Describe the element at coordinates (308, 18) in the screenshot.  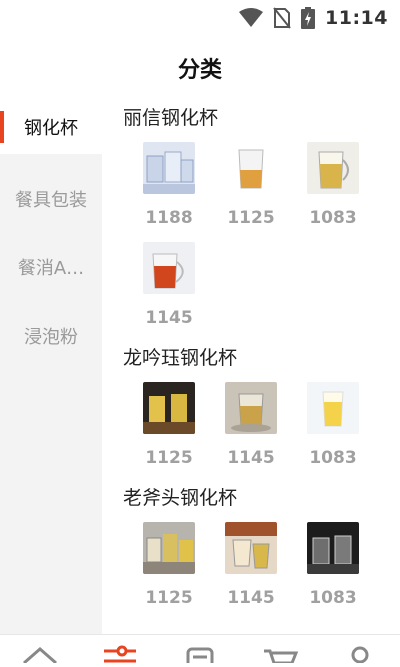
I see `battery-charging-icon` at that location.